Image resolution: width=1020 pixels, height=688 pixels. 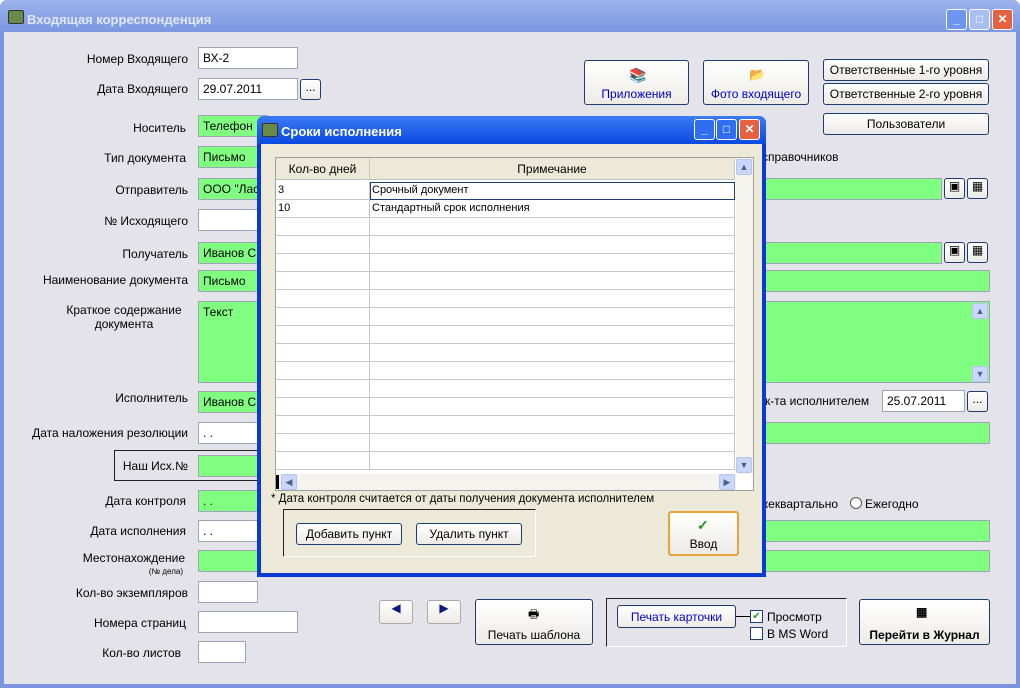 I want to click on sender-input-right, so click(x=851, y=189).